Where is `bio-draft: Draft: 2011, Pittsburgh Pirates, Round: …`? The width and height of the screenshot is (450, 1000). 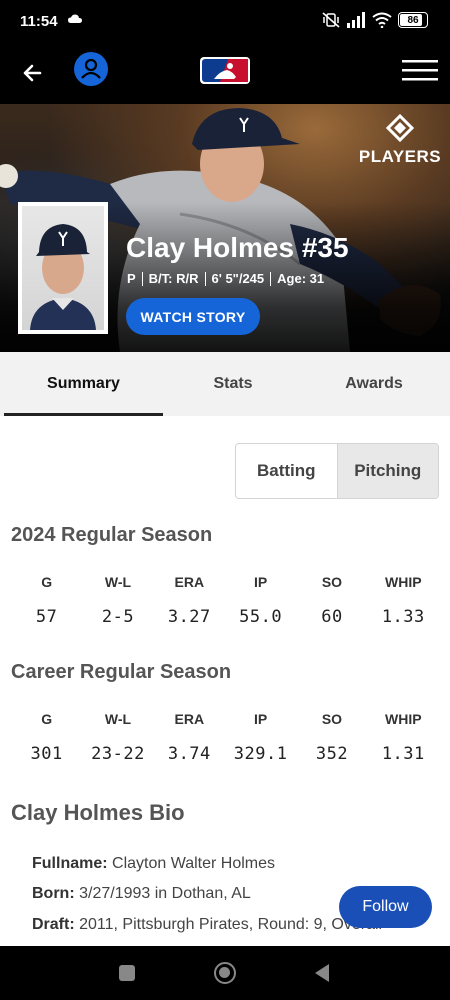
bio-draft: Draft: 2011, Pittsburgh Pirates, Round: … is located at coordinates (207, 924).